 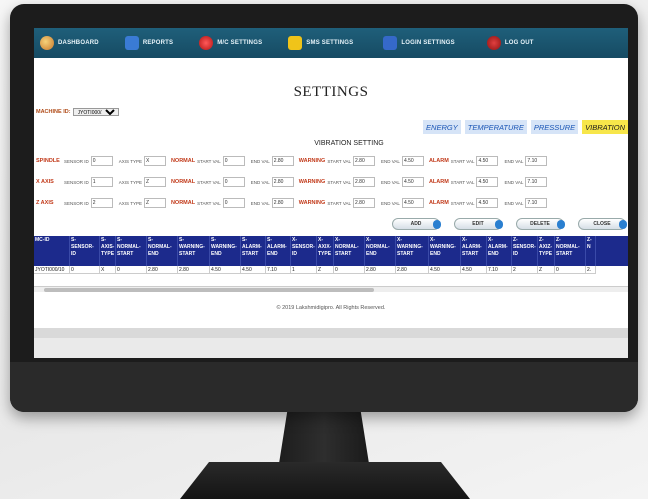 What do you see at coordinates (525, 270) in the screenshot?
I see `table-cell: 2` at bounding box center [525, 270].